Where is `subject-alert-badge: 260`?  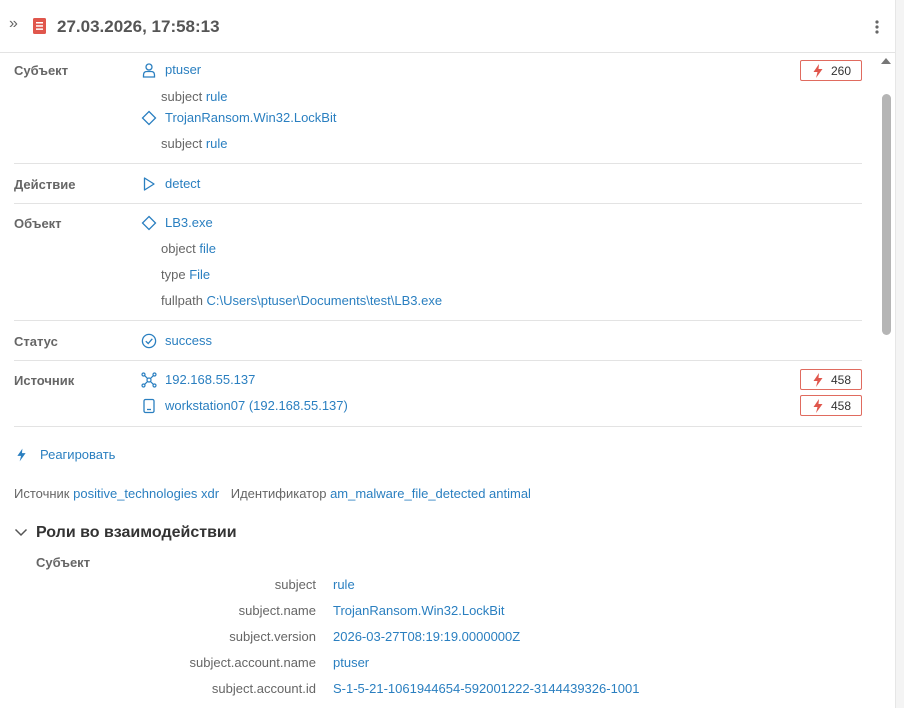
subject-alert-badge: 260 is located at coordinates (831, 70).